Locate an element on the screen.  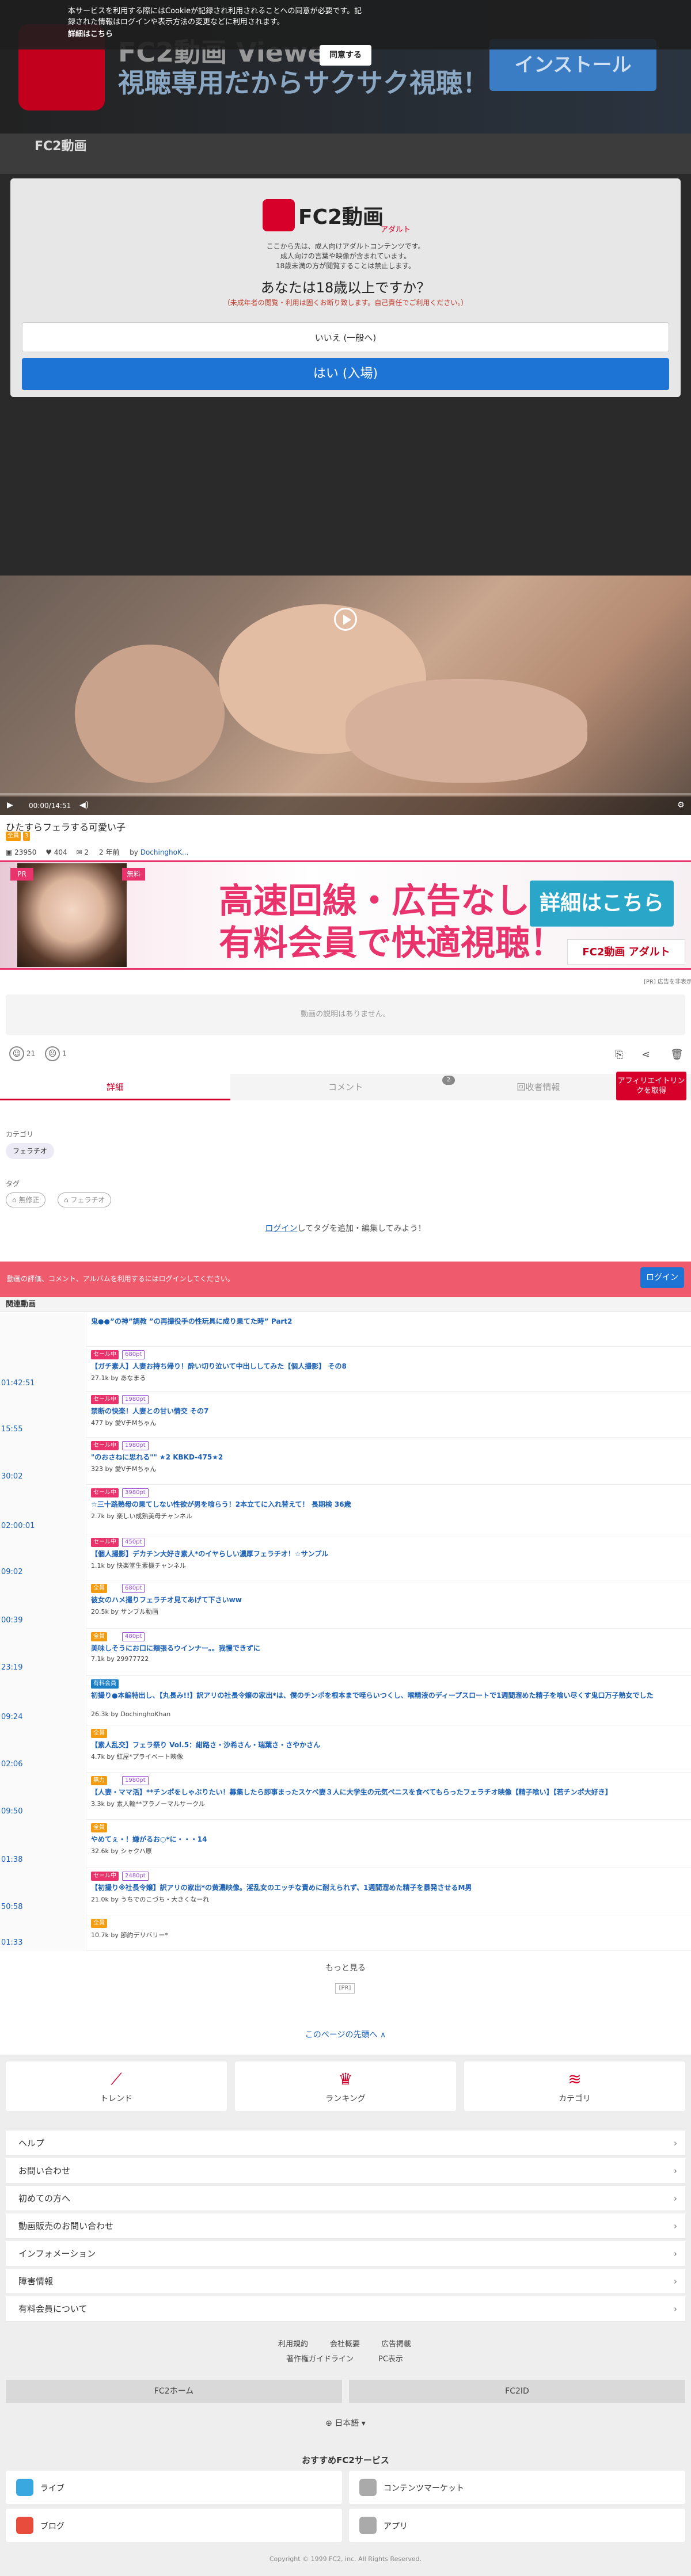
related-meta: 477 by 愛VチMちゃん is located at coordinates (124, 1423).